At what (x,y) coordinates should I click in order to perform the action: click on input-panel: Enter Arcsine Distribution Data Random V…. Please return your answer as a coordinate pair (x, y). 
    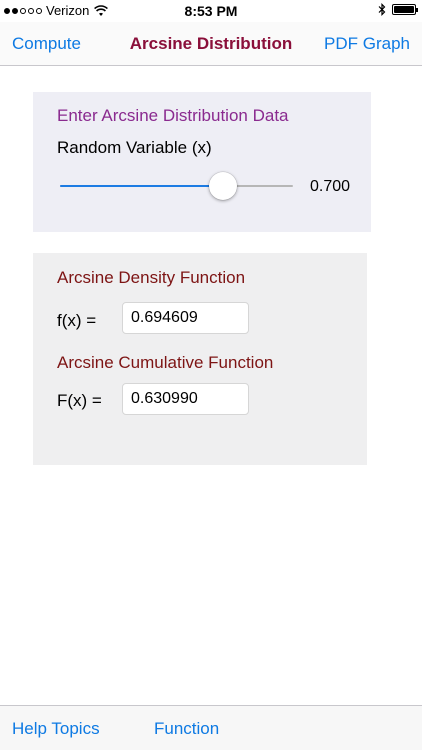
    Looking at the image, I should click on (202, 162).